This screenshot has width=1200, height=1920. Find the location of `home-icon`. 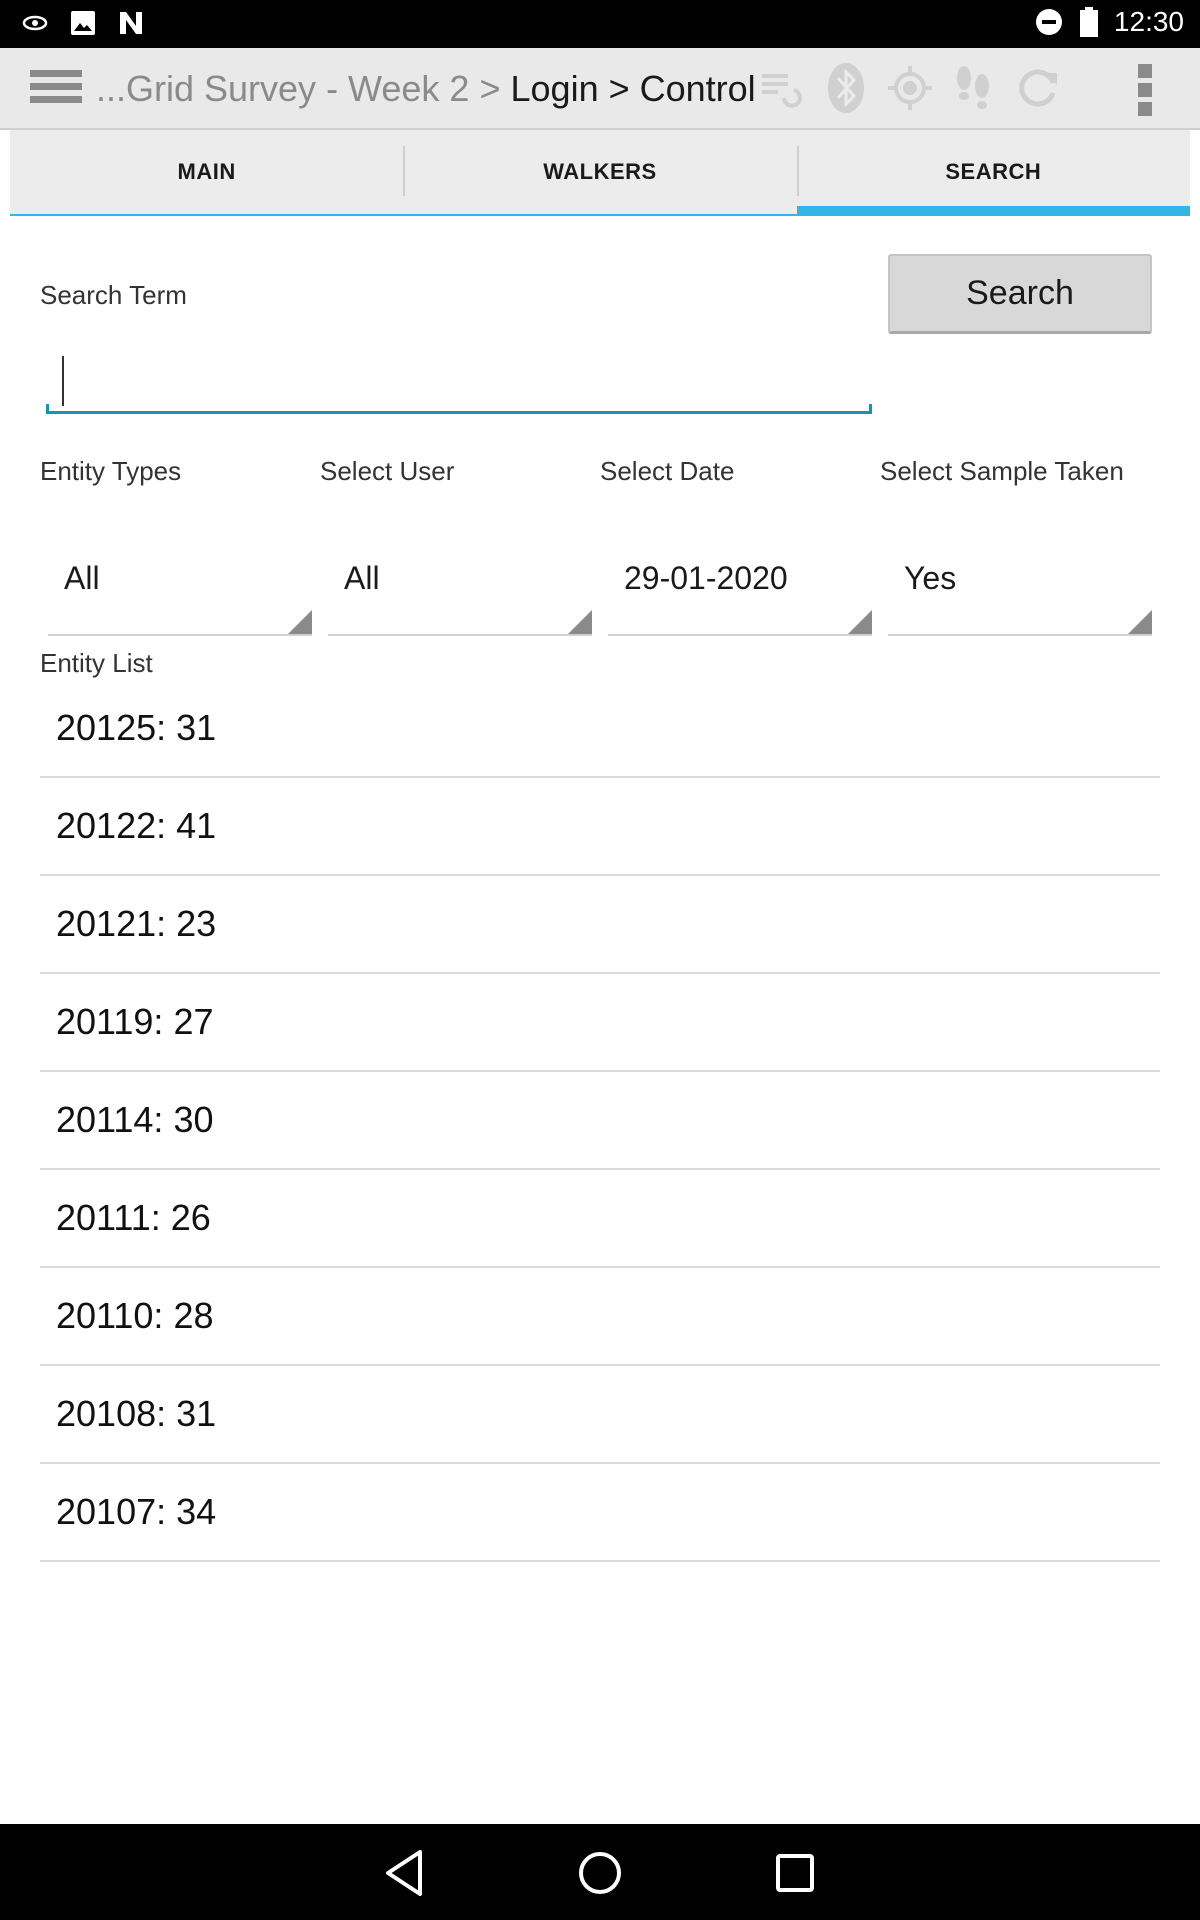

home-icon is located at coordinates (600, 1873).